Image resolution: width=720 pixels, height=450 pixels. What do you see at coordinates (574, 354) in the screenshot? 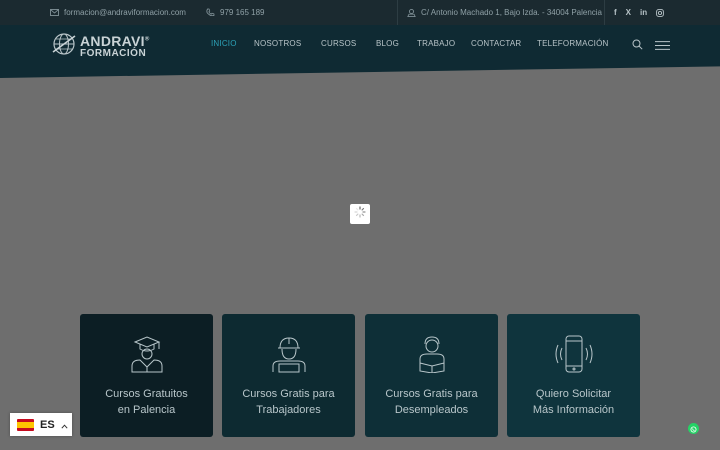
I see `ringing-phone-icon` at bounding box center [574, 354].